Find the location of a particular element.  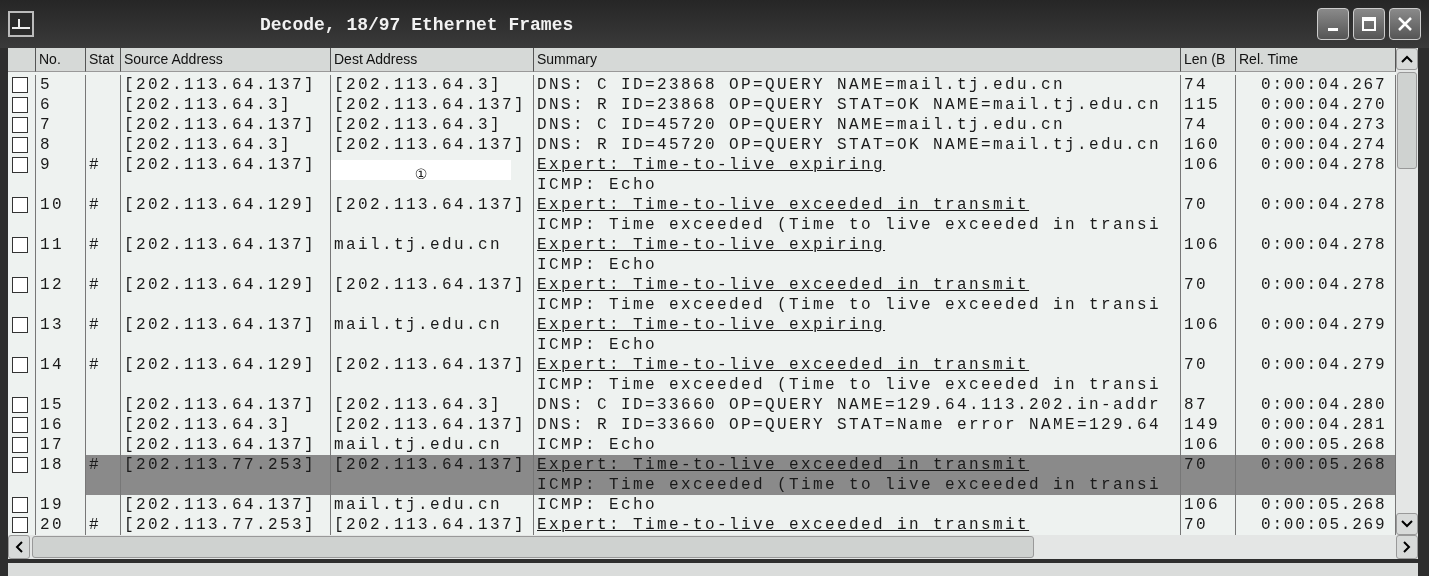

column-header: Stat is located at coordinates (103, 60).